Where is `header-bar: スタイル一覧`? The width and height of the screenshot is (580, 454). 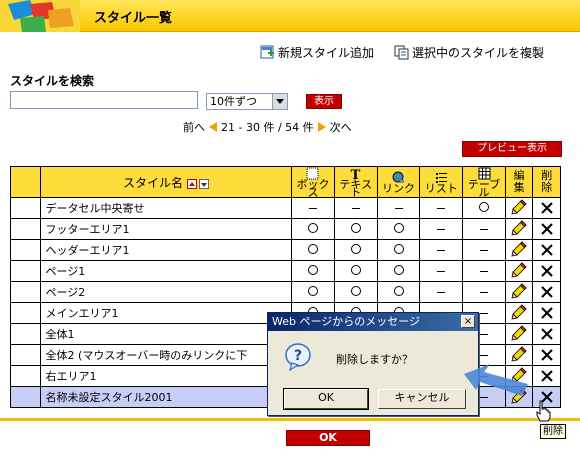
header-bar: スタイル一覧 is located at coordinates (290, 16).